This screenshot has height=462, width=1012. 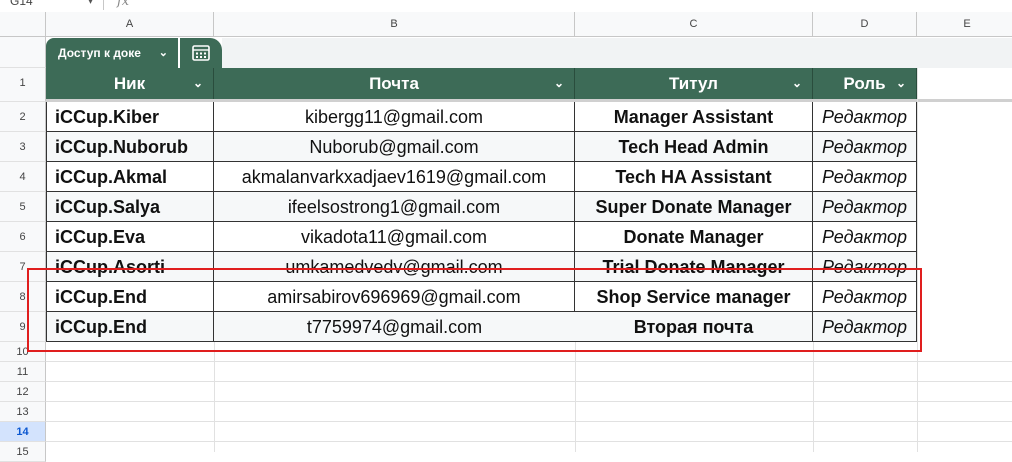 What do you see at coordinates (506, 6) in the screenshot?
I see `formula-bar: G14 ▾ fx` at bounding box center [506, 6].